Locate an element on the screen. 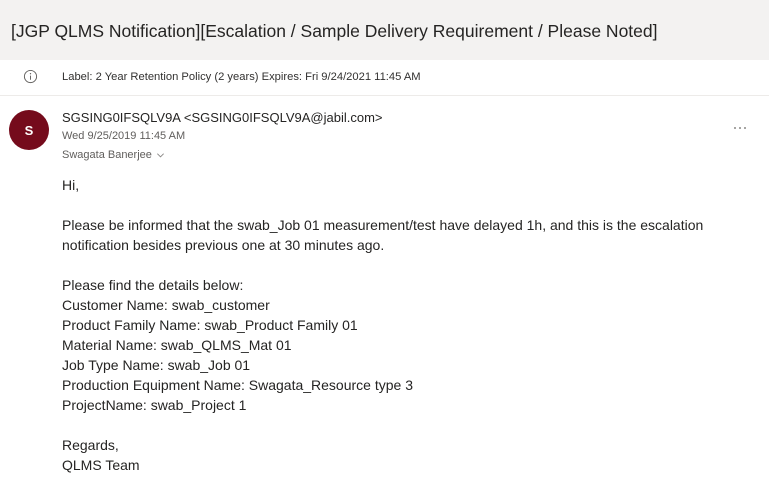  customer-name: Customer Name: swab_customer is located at coordinates (166, 305).